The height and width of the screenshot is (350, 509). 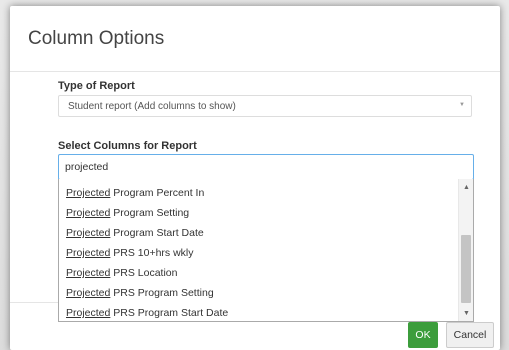 What do you see at coordinates (260, 167) in the screenshot?
I see `column-search-input` at bounding box center [260, 167].